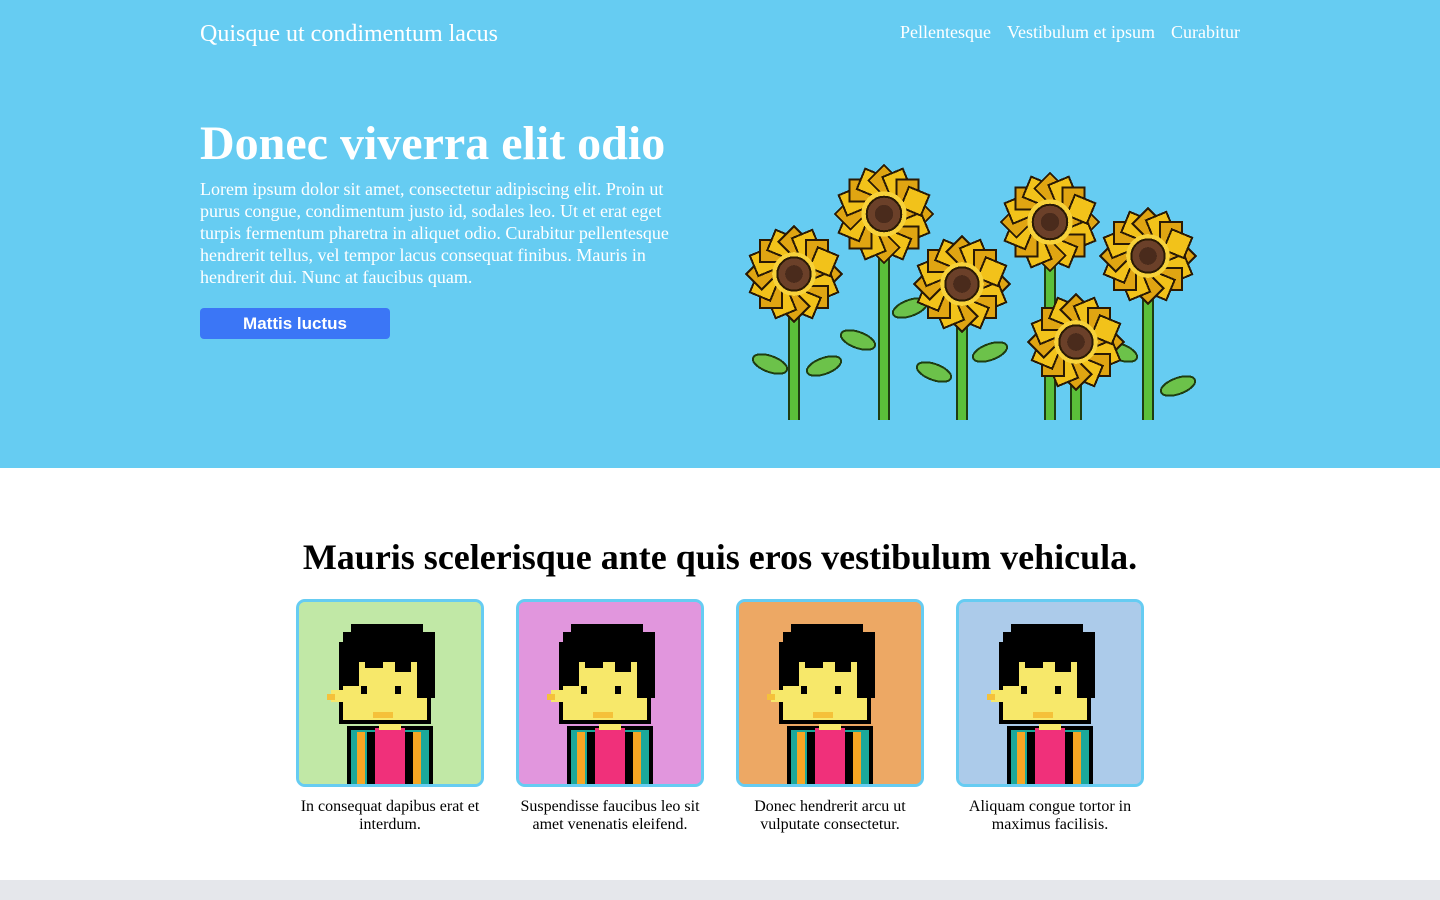  Describe the element at coordinates (1081, 32) in the screenshot. I see `nav-link-vestibulum: Vestibulum et ipsum` at that location.